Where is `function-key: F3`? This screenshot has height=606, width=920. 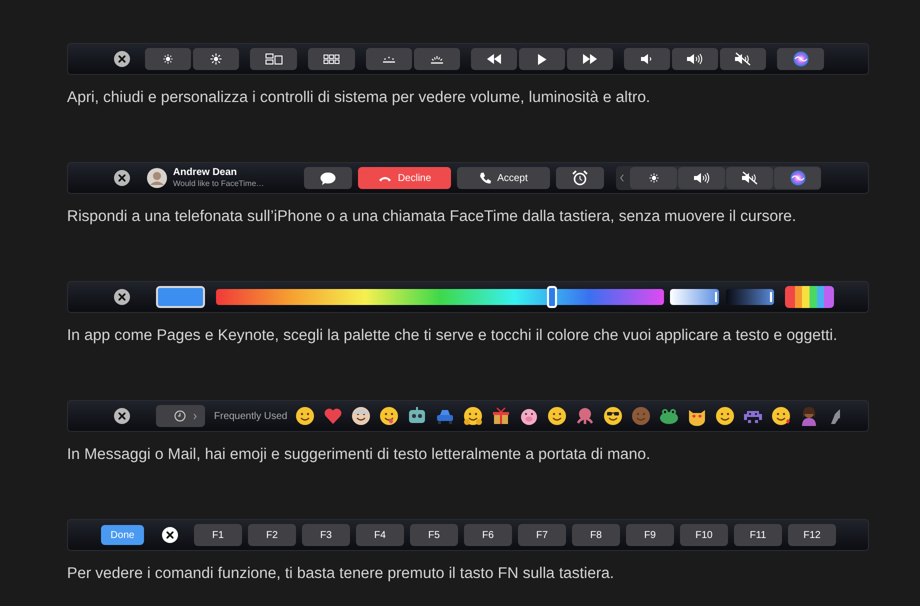
function-key: F3 is located at coordinates (326, 535).